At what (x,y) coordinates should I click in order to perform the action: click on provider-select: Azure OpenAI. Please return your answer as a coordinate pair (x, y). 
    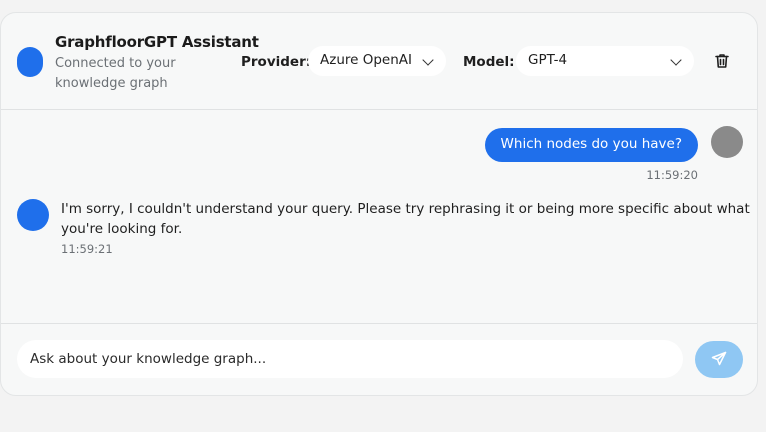
    Looking at the image, I should click on (377, 61).